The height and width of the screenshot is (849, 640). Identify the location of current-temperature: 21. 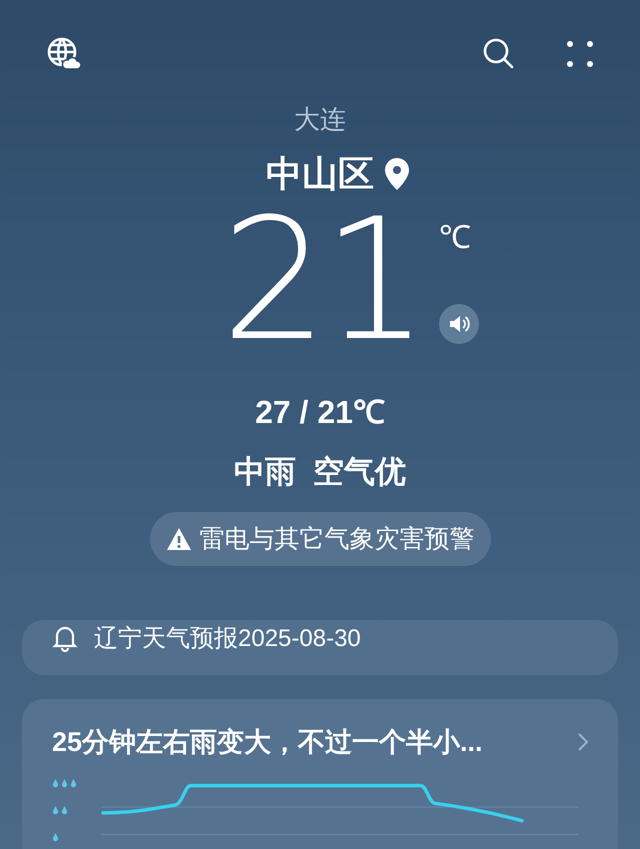
(322, 280).